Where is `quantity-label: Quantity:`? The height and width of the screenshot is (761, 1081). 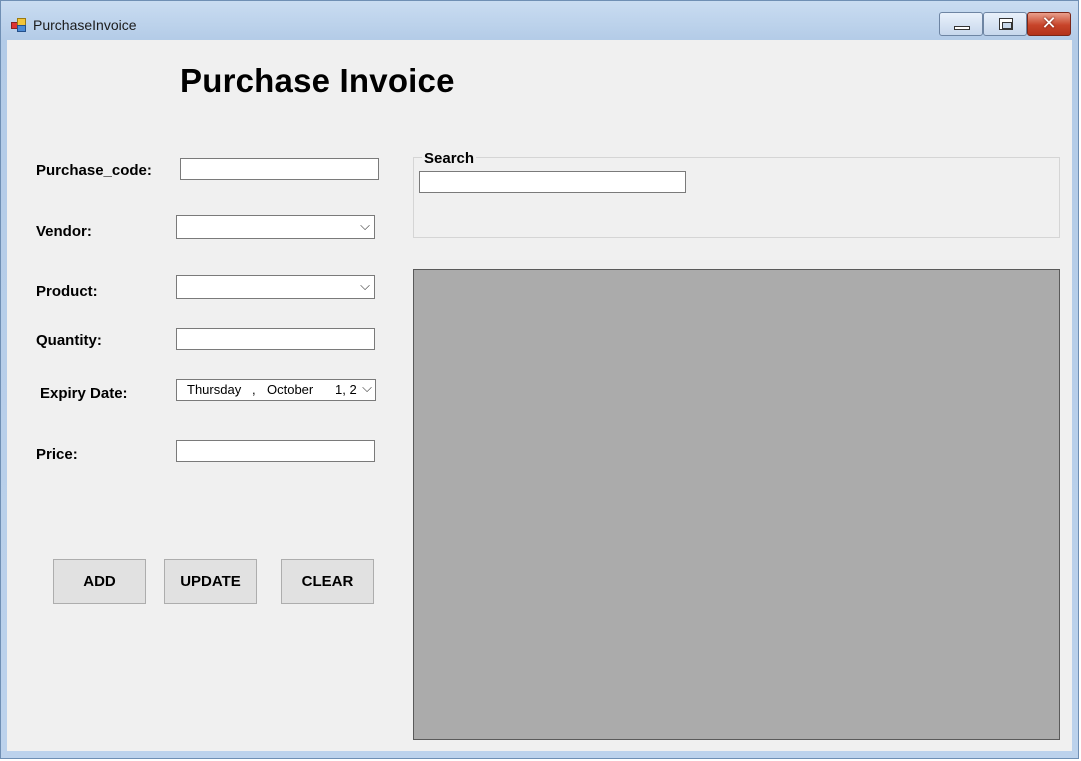 quantity-label: Quantity: is located at coordinates (69, 340).